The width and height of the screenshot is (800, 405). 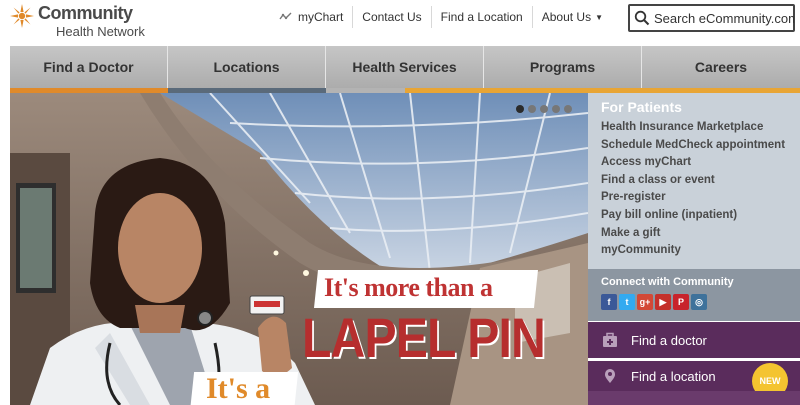 I want to click on site-logo: Community Health Network, so click(x=85, y=22).